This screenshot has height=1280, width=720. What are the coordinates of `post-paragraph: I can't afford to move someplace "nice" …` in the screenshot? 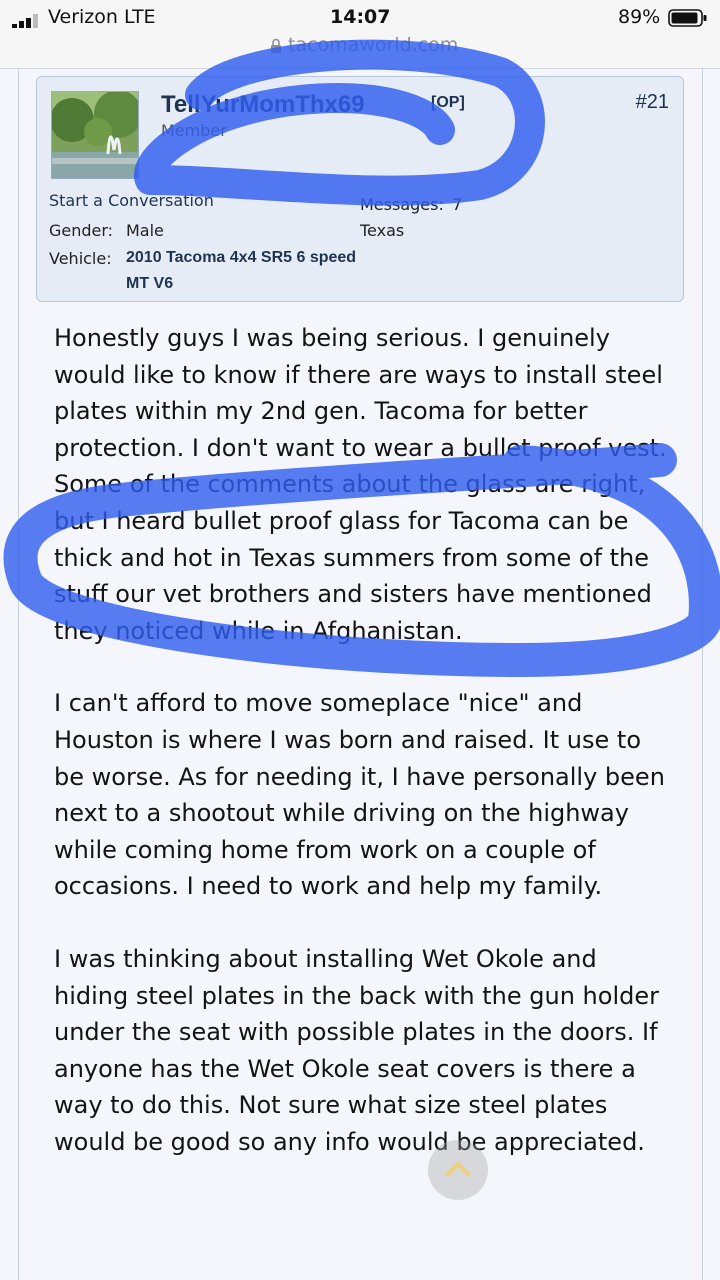 It's located at (359, 795).